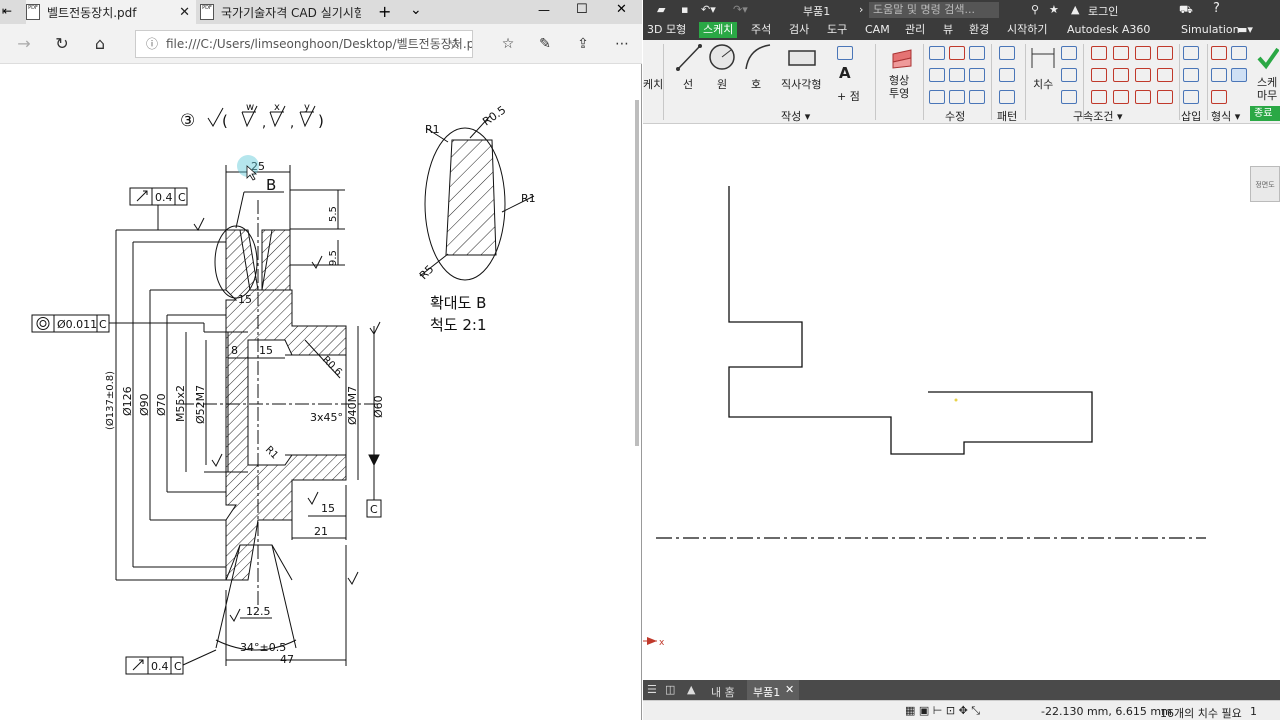 The width and height of the screenshot is (1280, 721). Describe the element at coordinates (111, 12) in the screenshot. I see `tab-belt-pdf: PDF 벨트전동장치.pdf ✕` at that location.